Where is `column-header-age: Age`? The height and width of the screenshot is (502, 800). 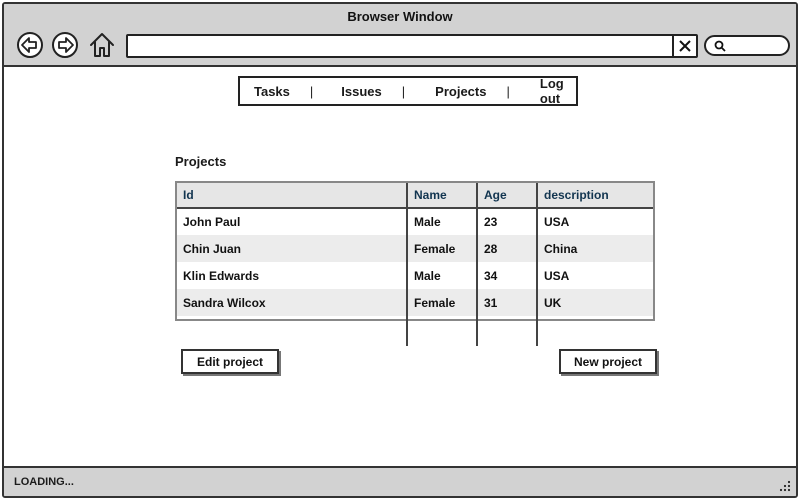
column-header-age: Age is located at coordinates (507, 196).